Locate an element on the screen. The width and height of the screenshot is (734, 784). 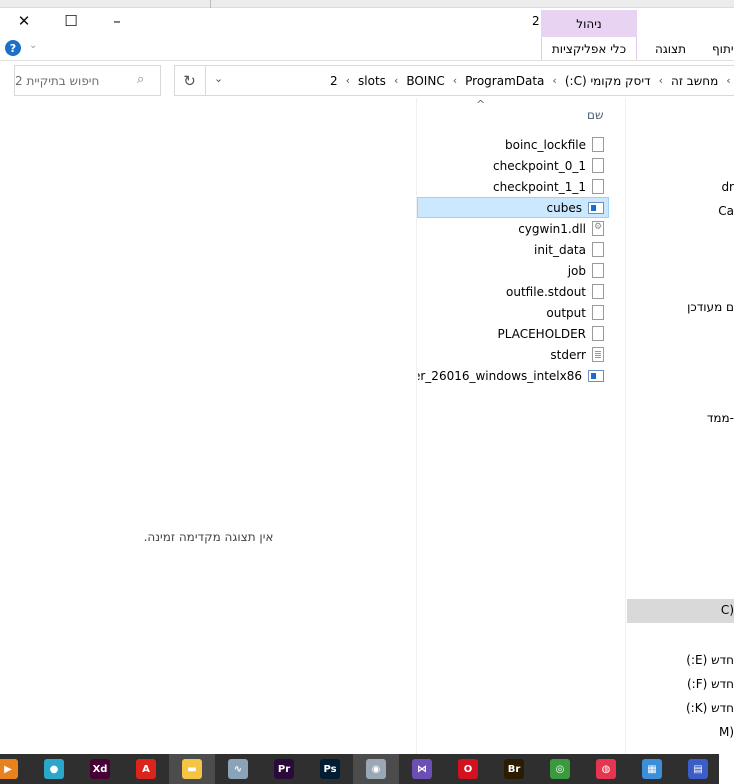
ribbon-expand-icon: ⌄ is located at coordinates (33, 45).